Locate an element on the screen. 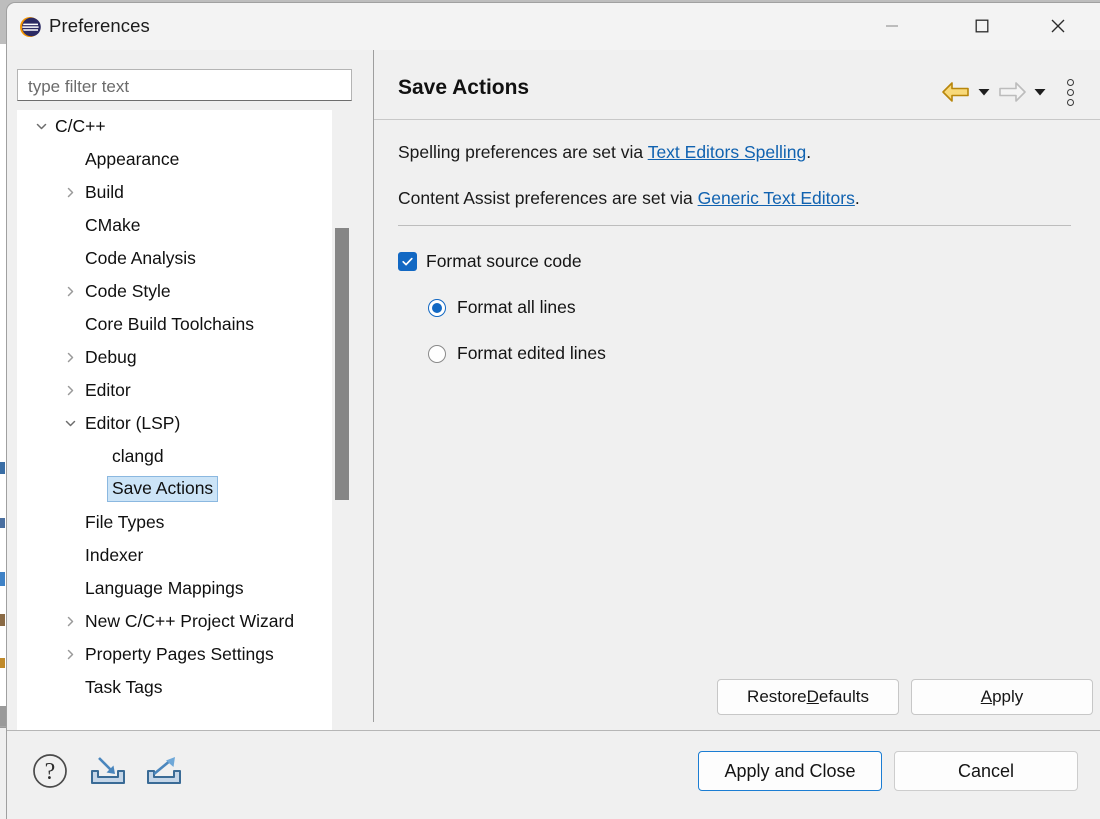 The image size is (1100, 819). sidebar-item-debug: Debug is located at coordinates (177, 357).